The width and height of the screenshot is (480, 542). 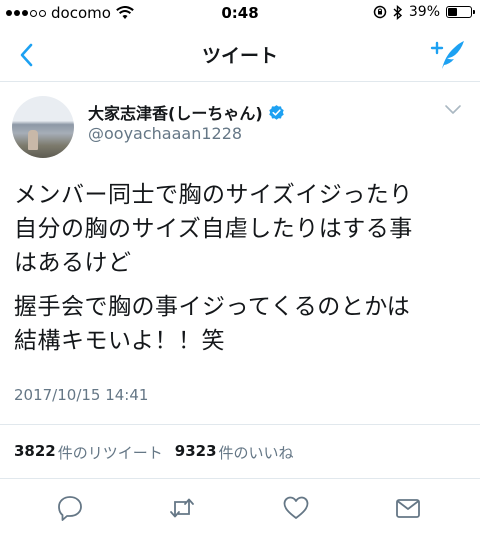 What do you see at coordinates (240, 14) in the screenshot?
I see `status-bar: docomo 0:48 39%` at bounding box center [240, 14].